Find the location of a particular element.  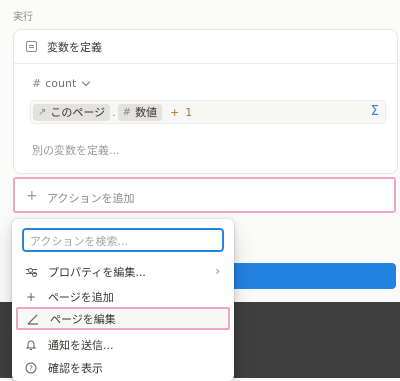

menu-item-label: ページを追加 is located at coordinates (81, 297).